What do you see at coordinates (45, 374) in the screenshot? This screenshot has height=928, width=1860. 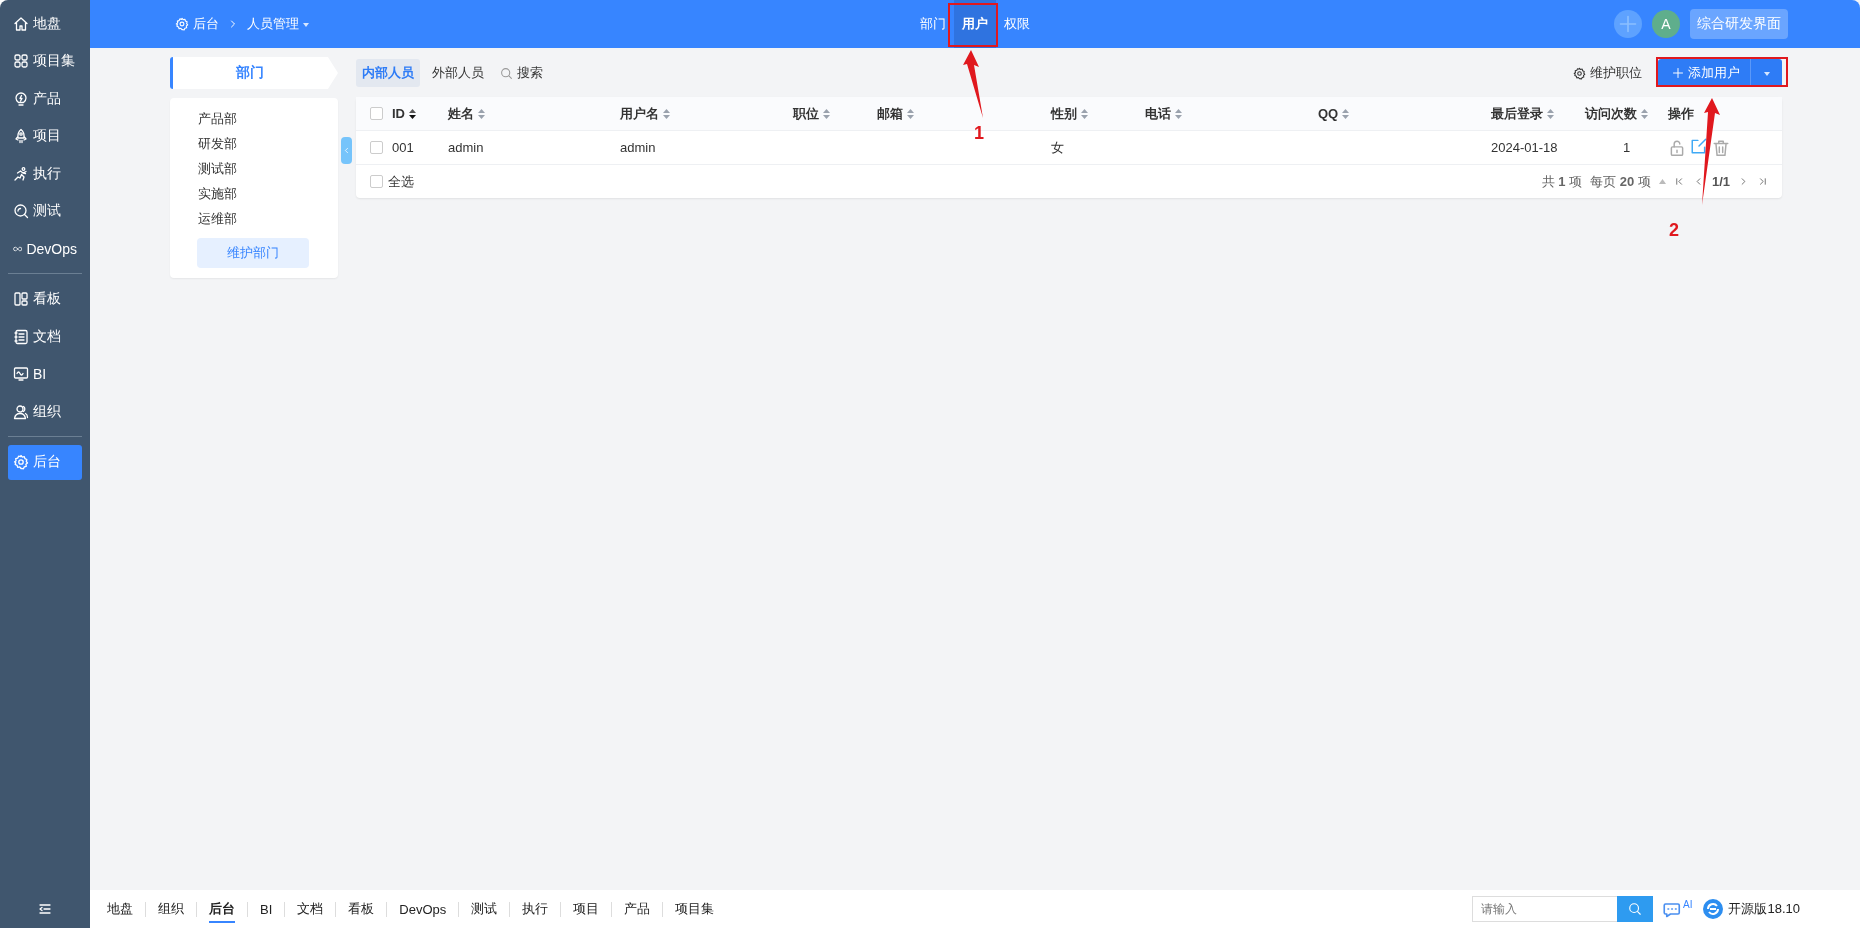 I see `sidebar-item: BI` at bounding box center [45, 374].